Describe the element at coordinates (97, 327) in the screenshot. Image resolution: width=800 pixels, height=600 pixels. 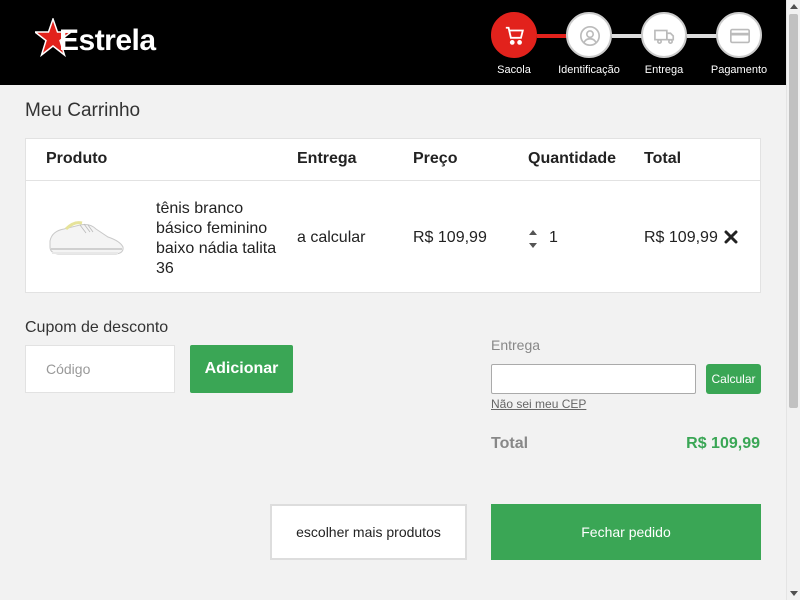
I see `coupon-label: Cupom de desconto` at that location.